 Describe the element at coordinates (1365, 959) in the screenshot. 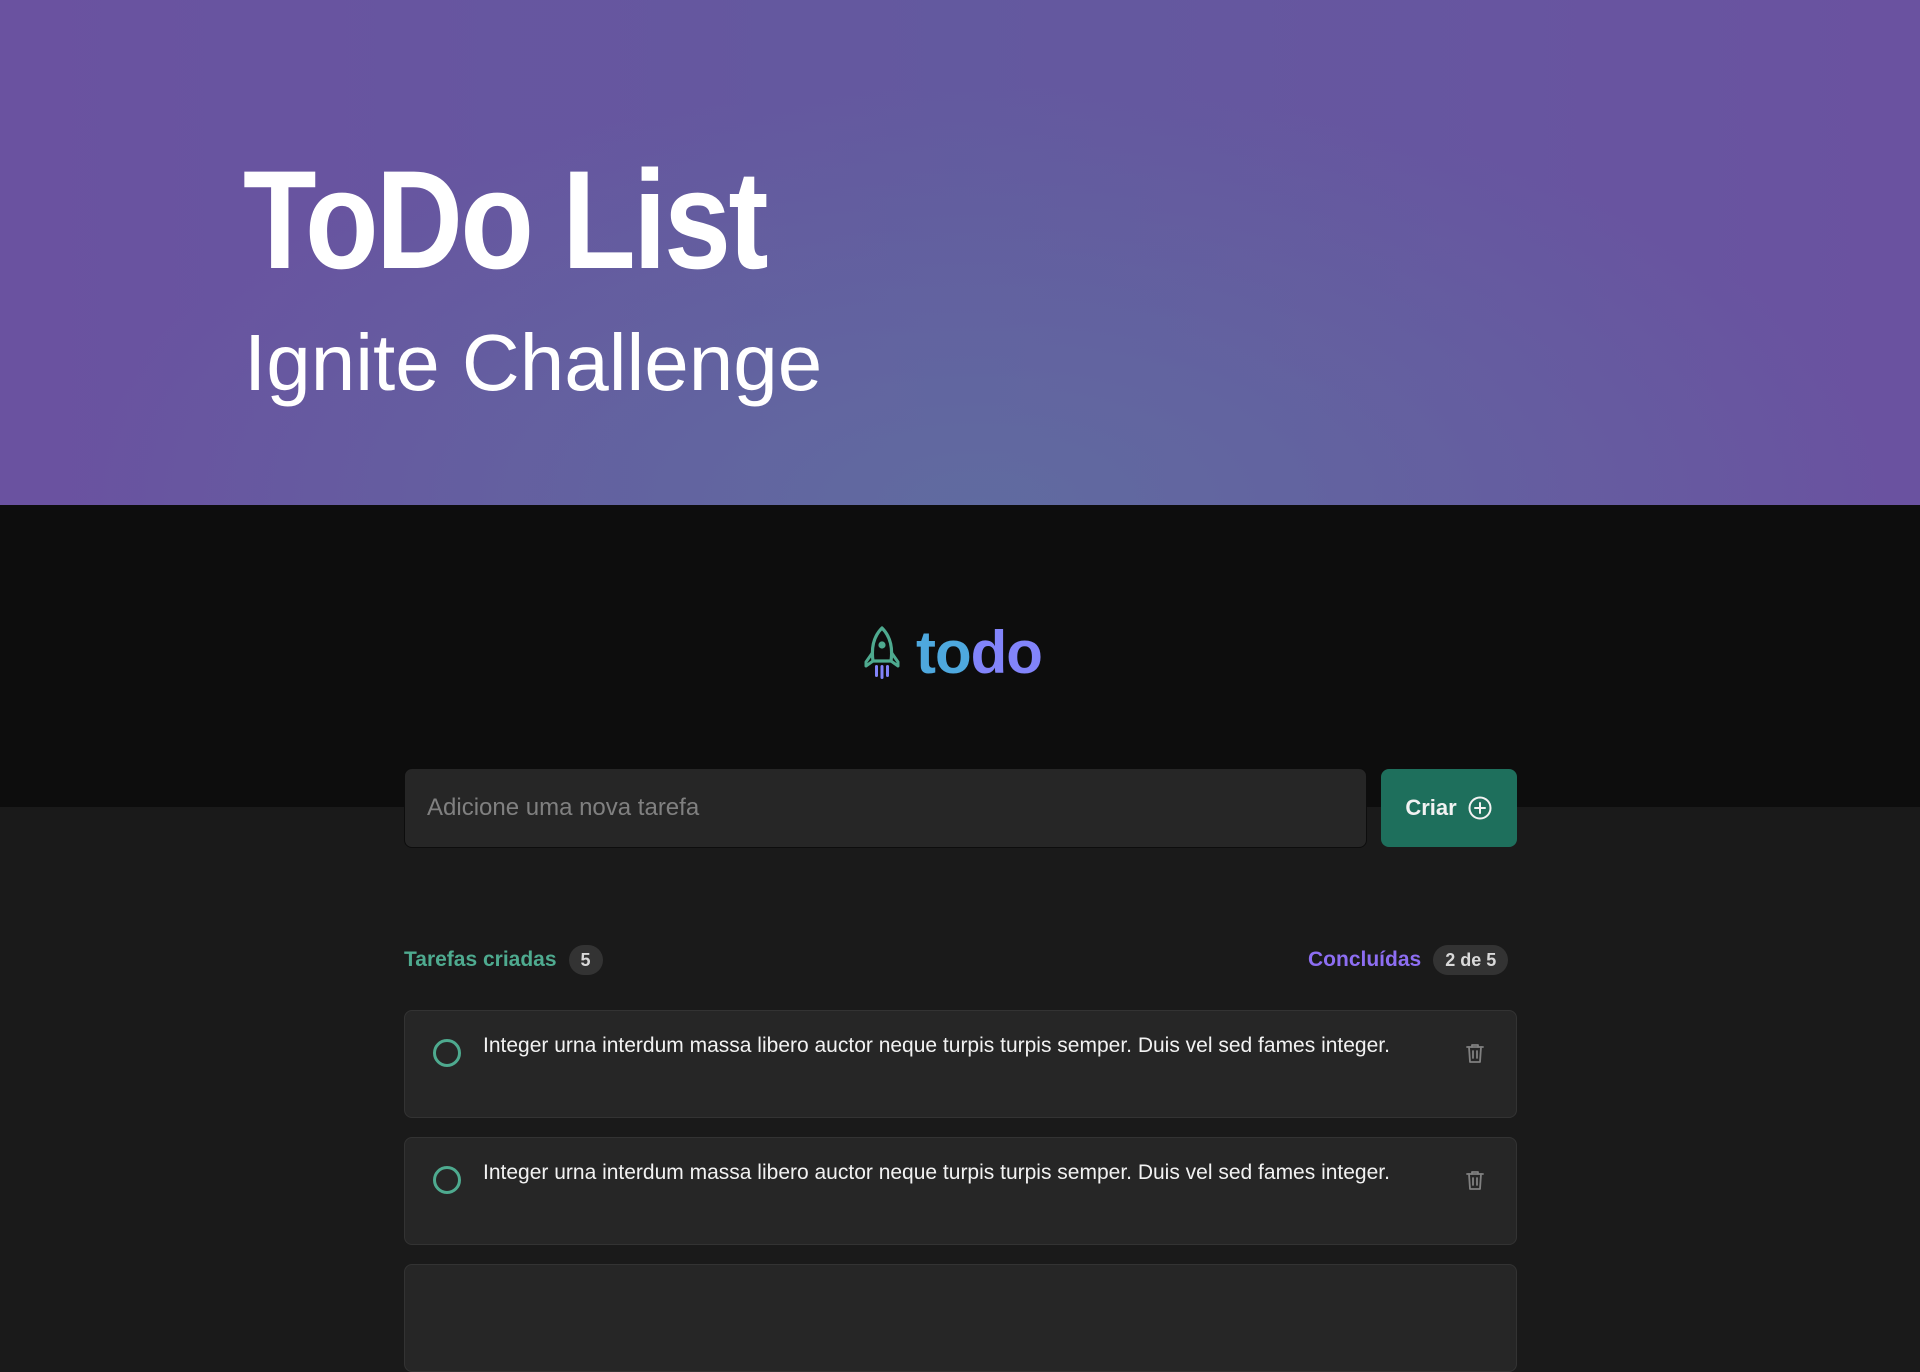

I see `done-tasks-label: Concluídas` at that location.